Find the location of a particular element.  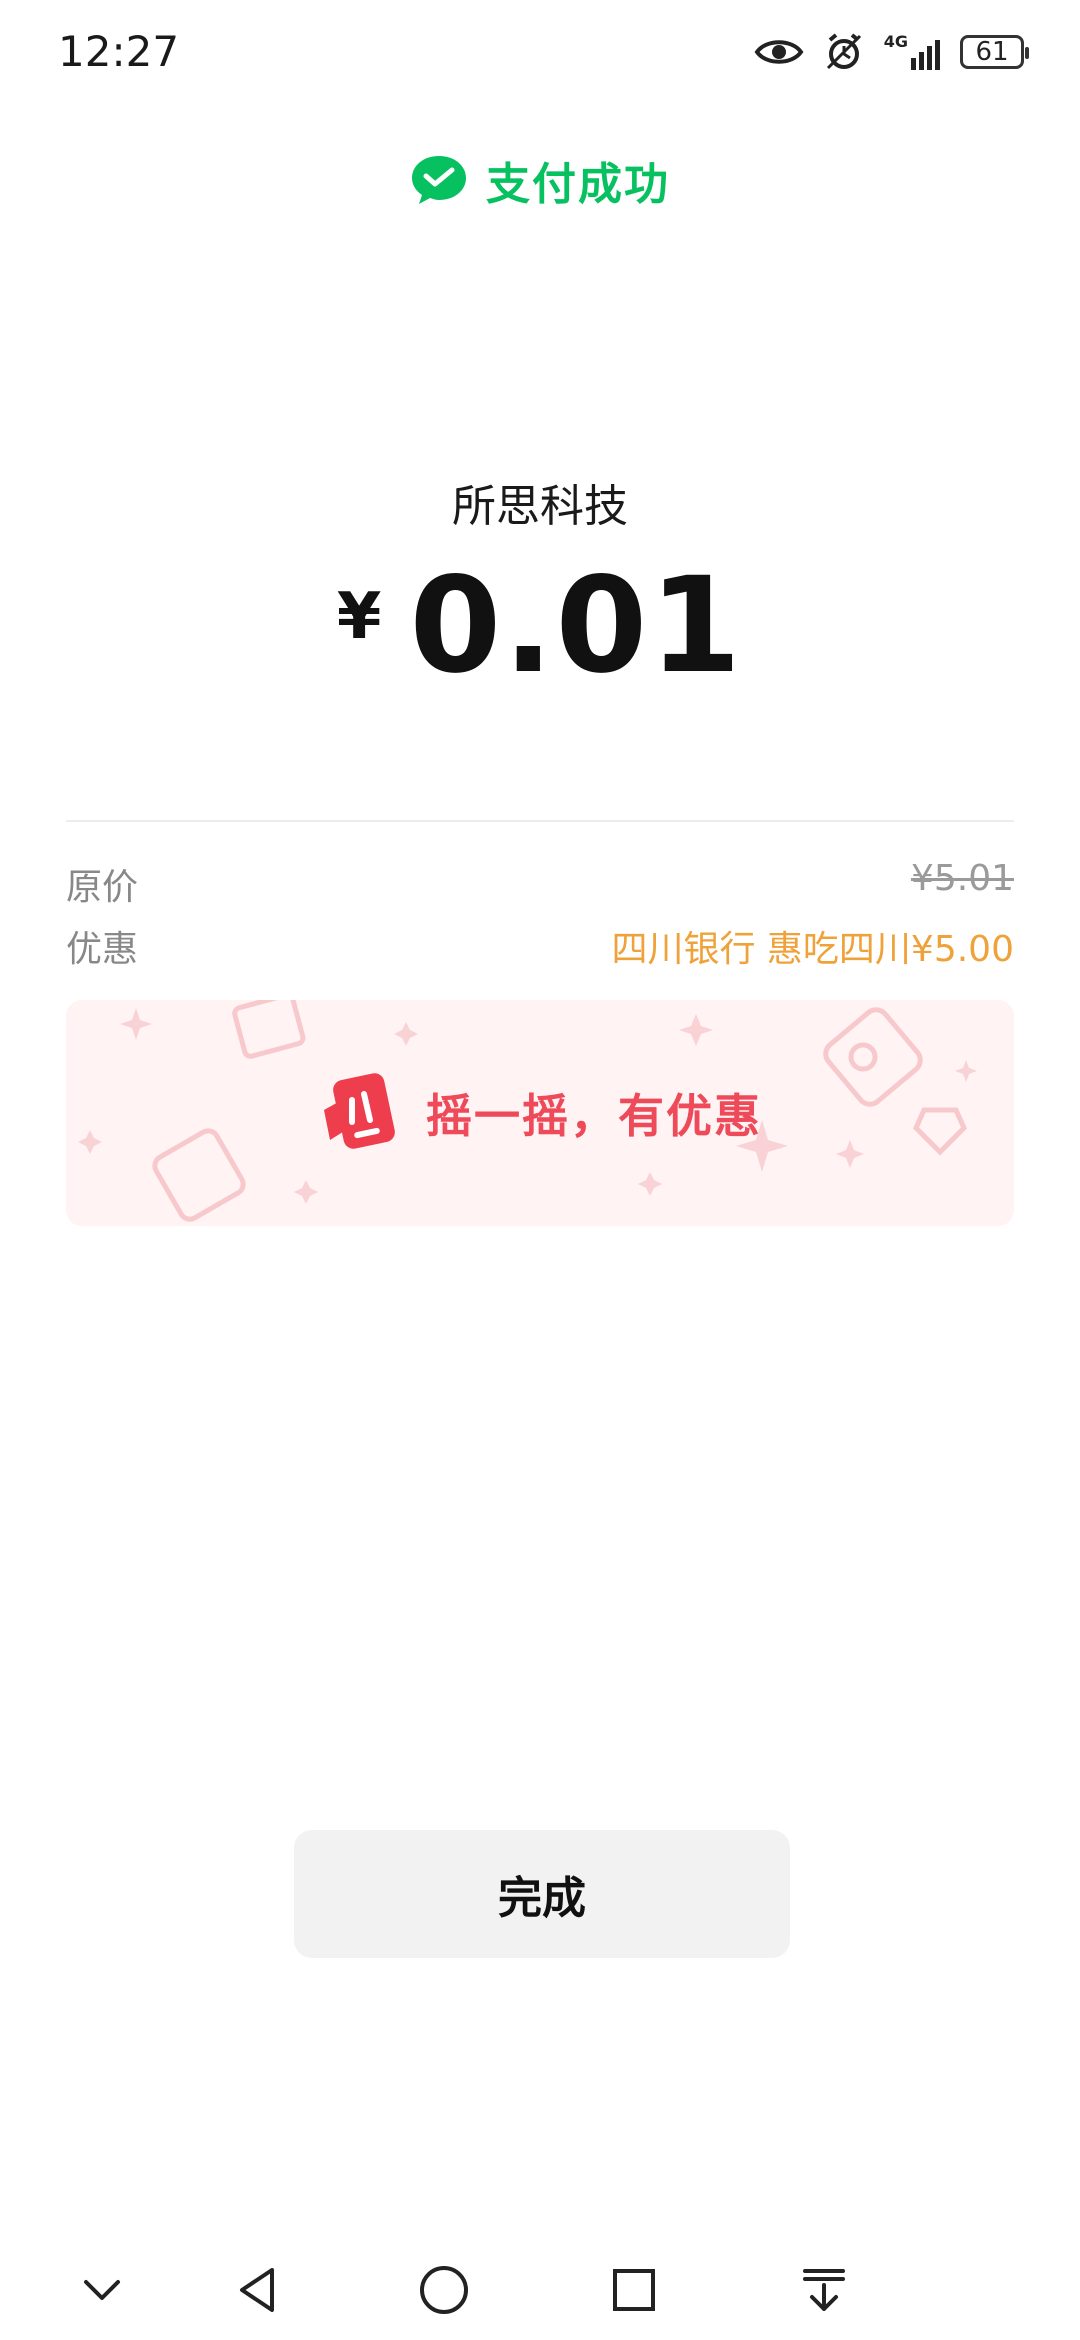

wechat-pay-icon is located at coordinates (439, 180).